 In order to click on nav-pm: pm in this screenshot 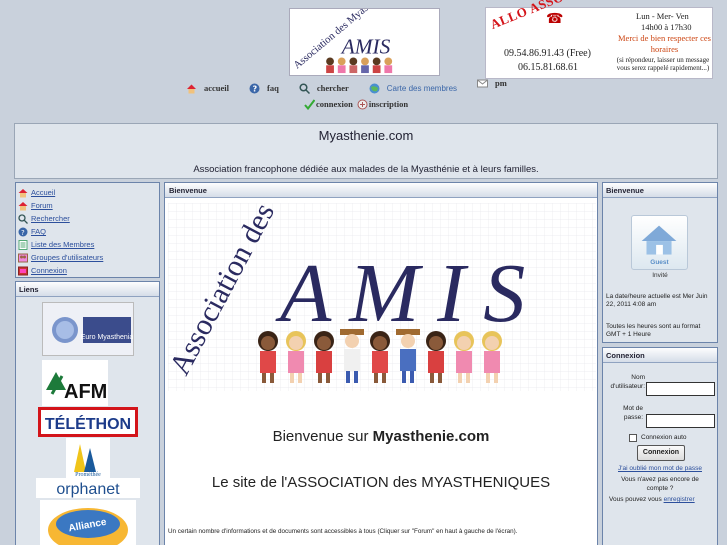, I will do `click(492, 83)`.